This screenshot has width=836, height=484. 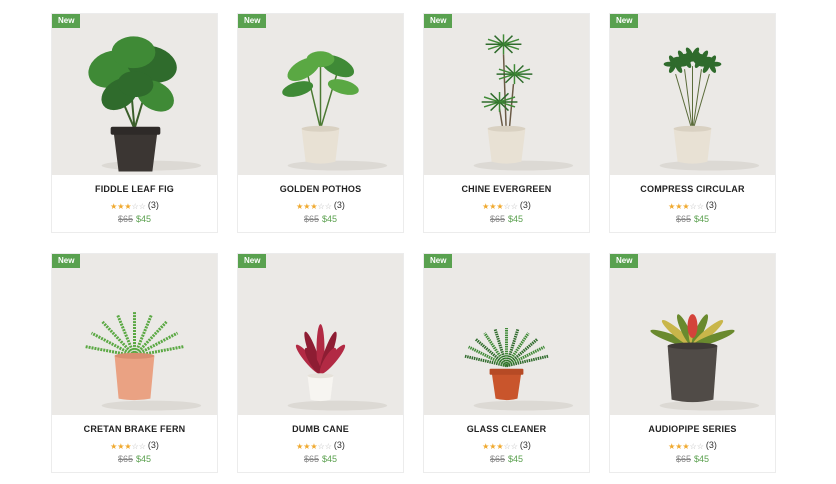 I want to click on product-card: New COMPRESS CIRCULAR ★★★☆☆ (3) $65 $45, so click(x=692, y=123).